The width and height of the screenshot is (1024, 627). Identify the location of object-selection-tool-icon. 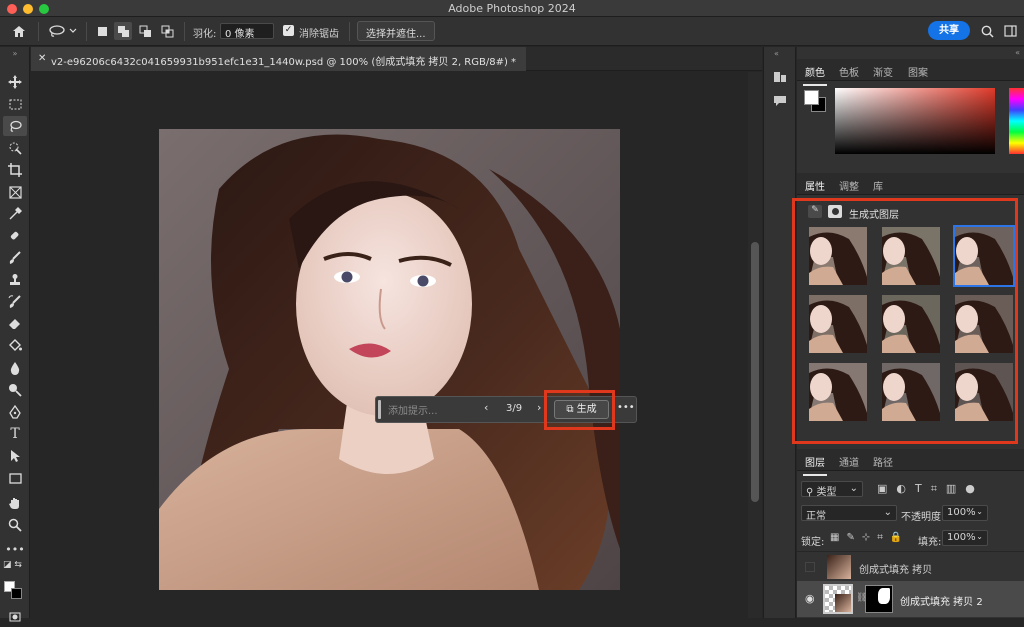
(15, 148).